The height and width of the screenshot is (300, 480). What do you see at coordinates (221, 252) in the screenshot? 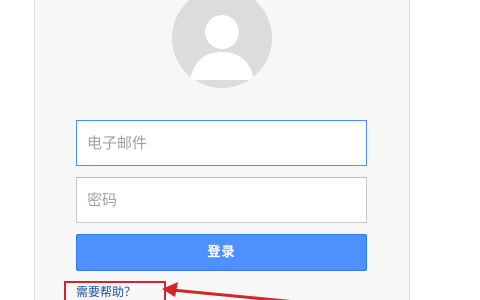
I see `signin-button: 登录` at bounding box center [221, 252].